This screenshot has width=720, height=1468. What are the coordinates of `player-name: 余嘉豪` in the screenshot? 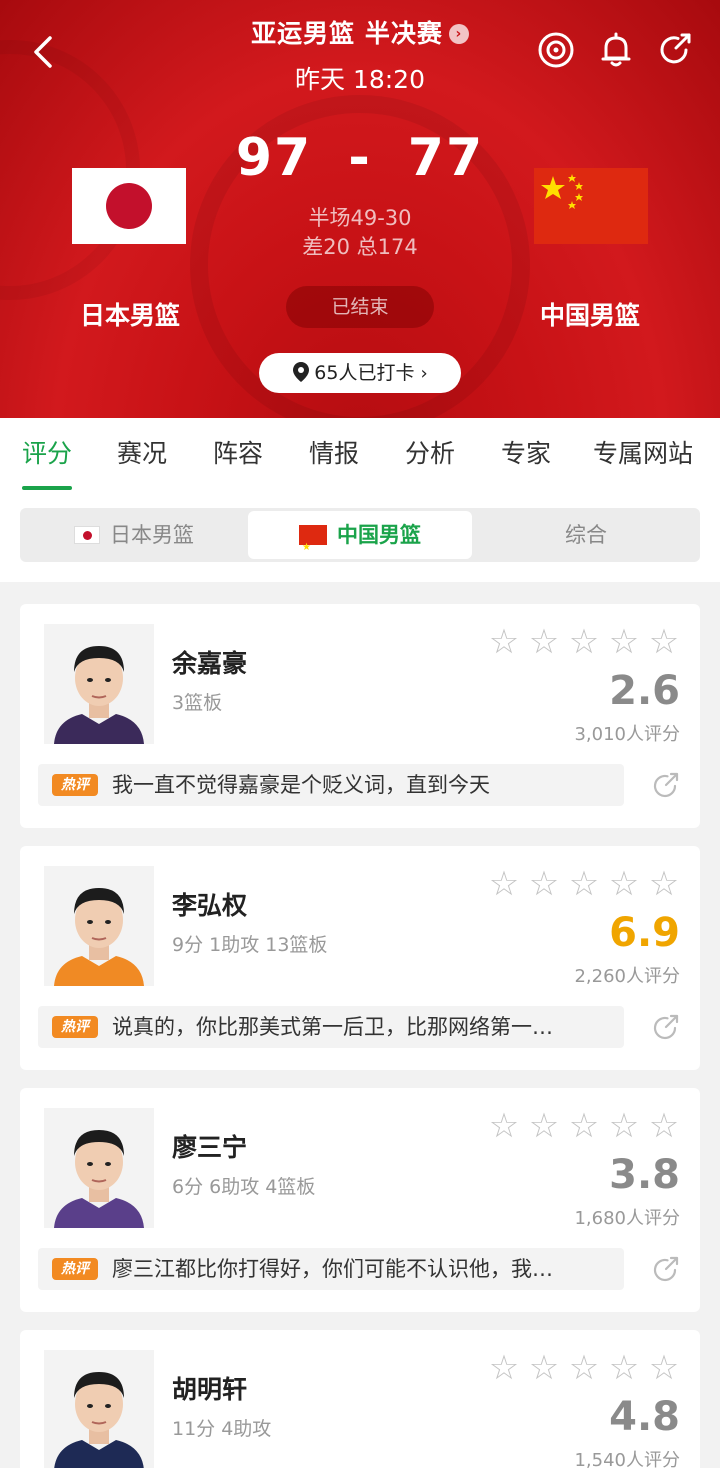 It's located at (210, 663).